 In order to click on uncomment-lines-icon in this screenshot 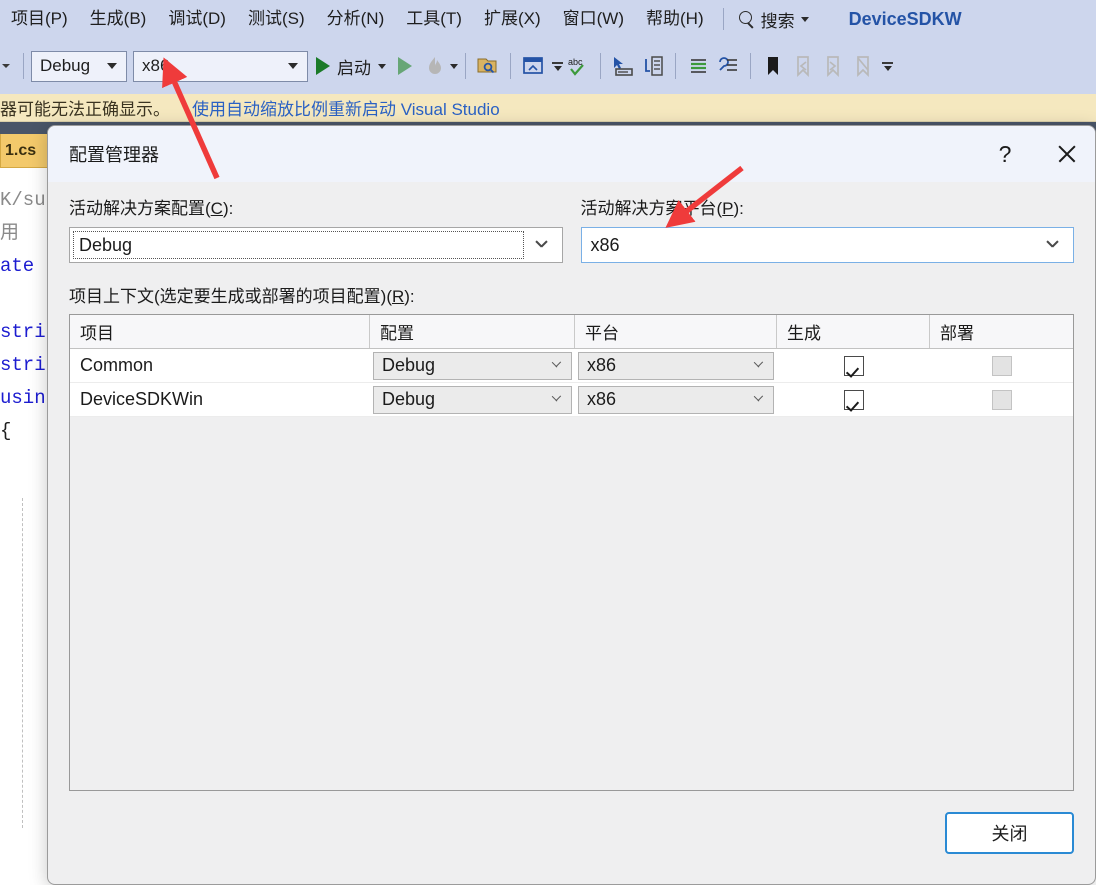, I will do `click(728, 66)`.